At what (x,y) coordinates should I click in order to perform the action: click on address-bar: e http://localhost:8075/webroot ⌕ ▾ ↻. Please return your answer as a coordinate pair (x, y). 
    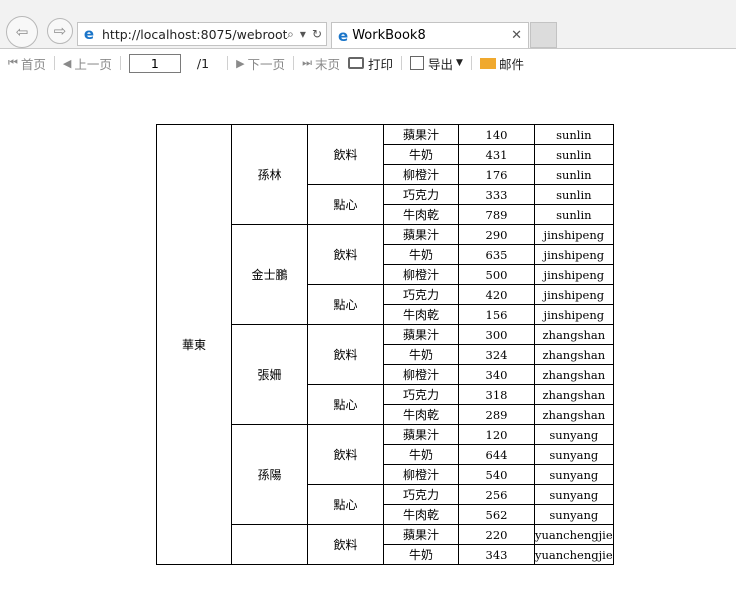
    Looking at the image, I should click on (202, 34).